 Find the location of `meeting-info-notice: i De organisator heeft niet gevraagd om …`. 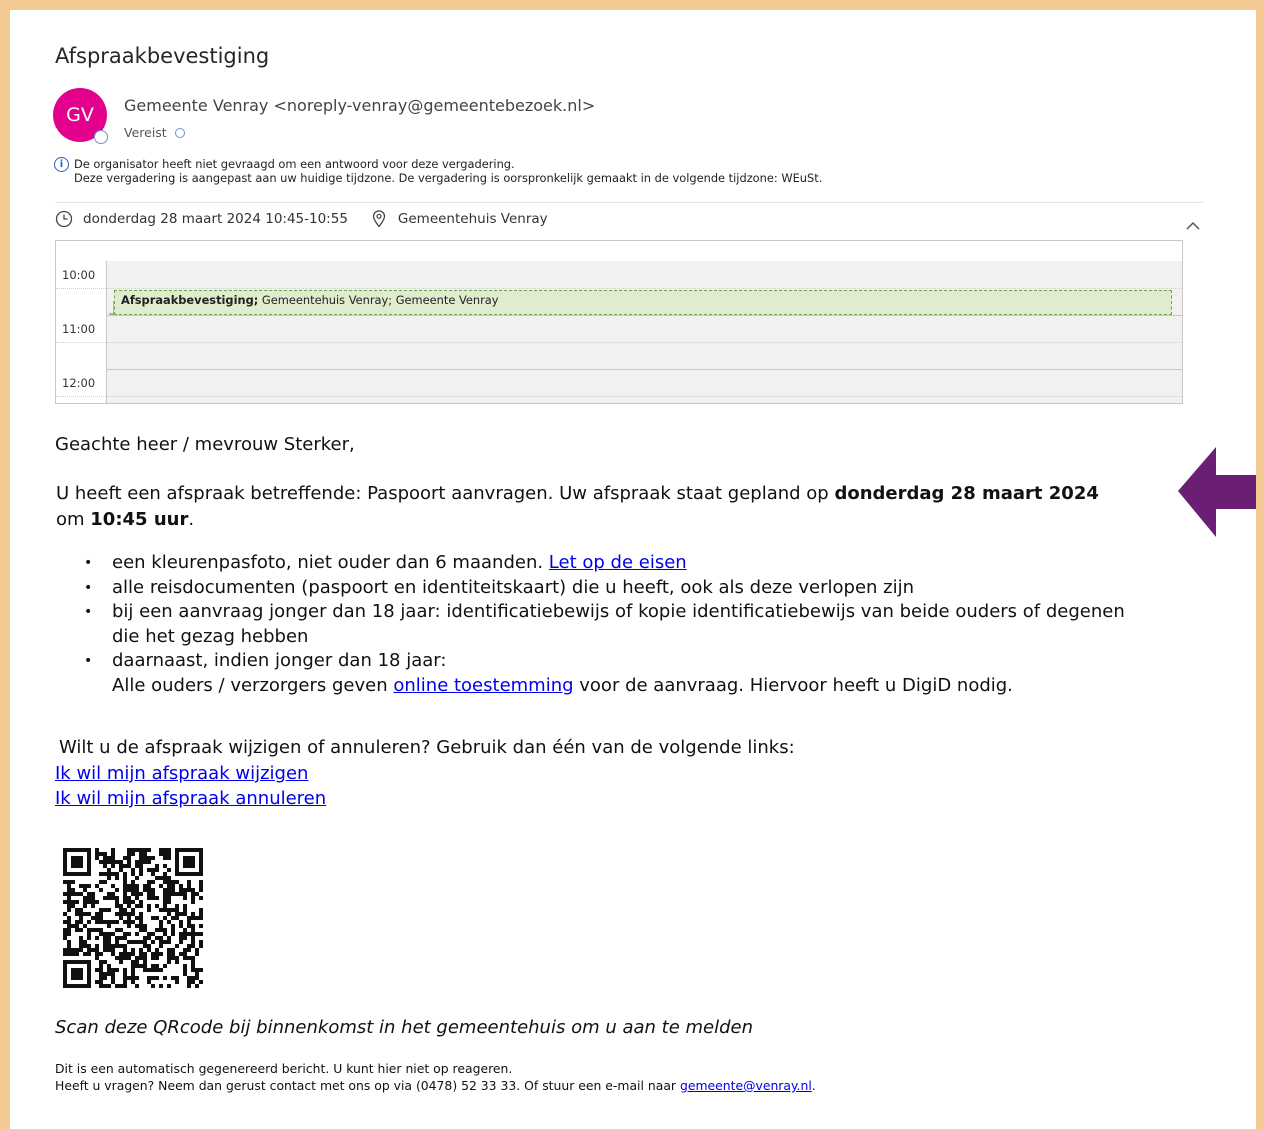

meeting-info-notice: i De organisator heeft niet gevraagd om … is located at coordinates (438, 171).